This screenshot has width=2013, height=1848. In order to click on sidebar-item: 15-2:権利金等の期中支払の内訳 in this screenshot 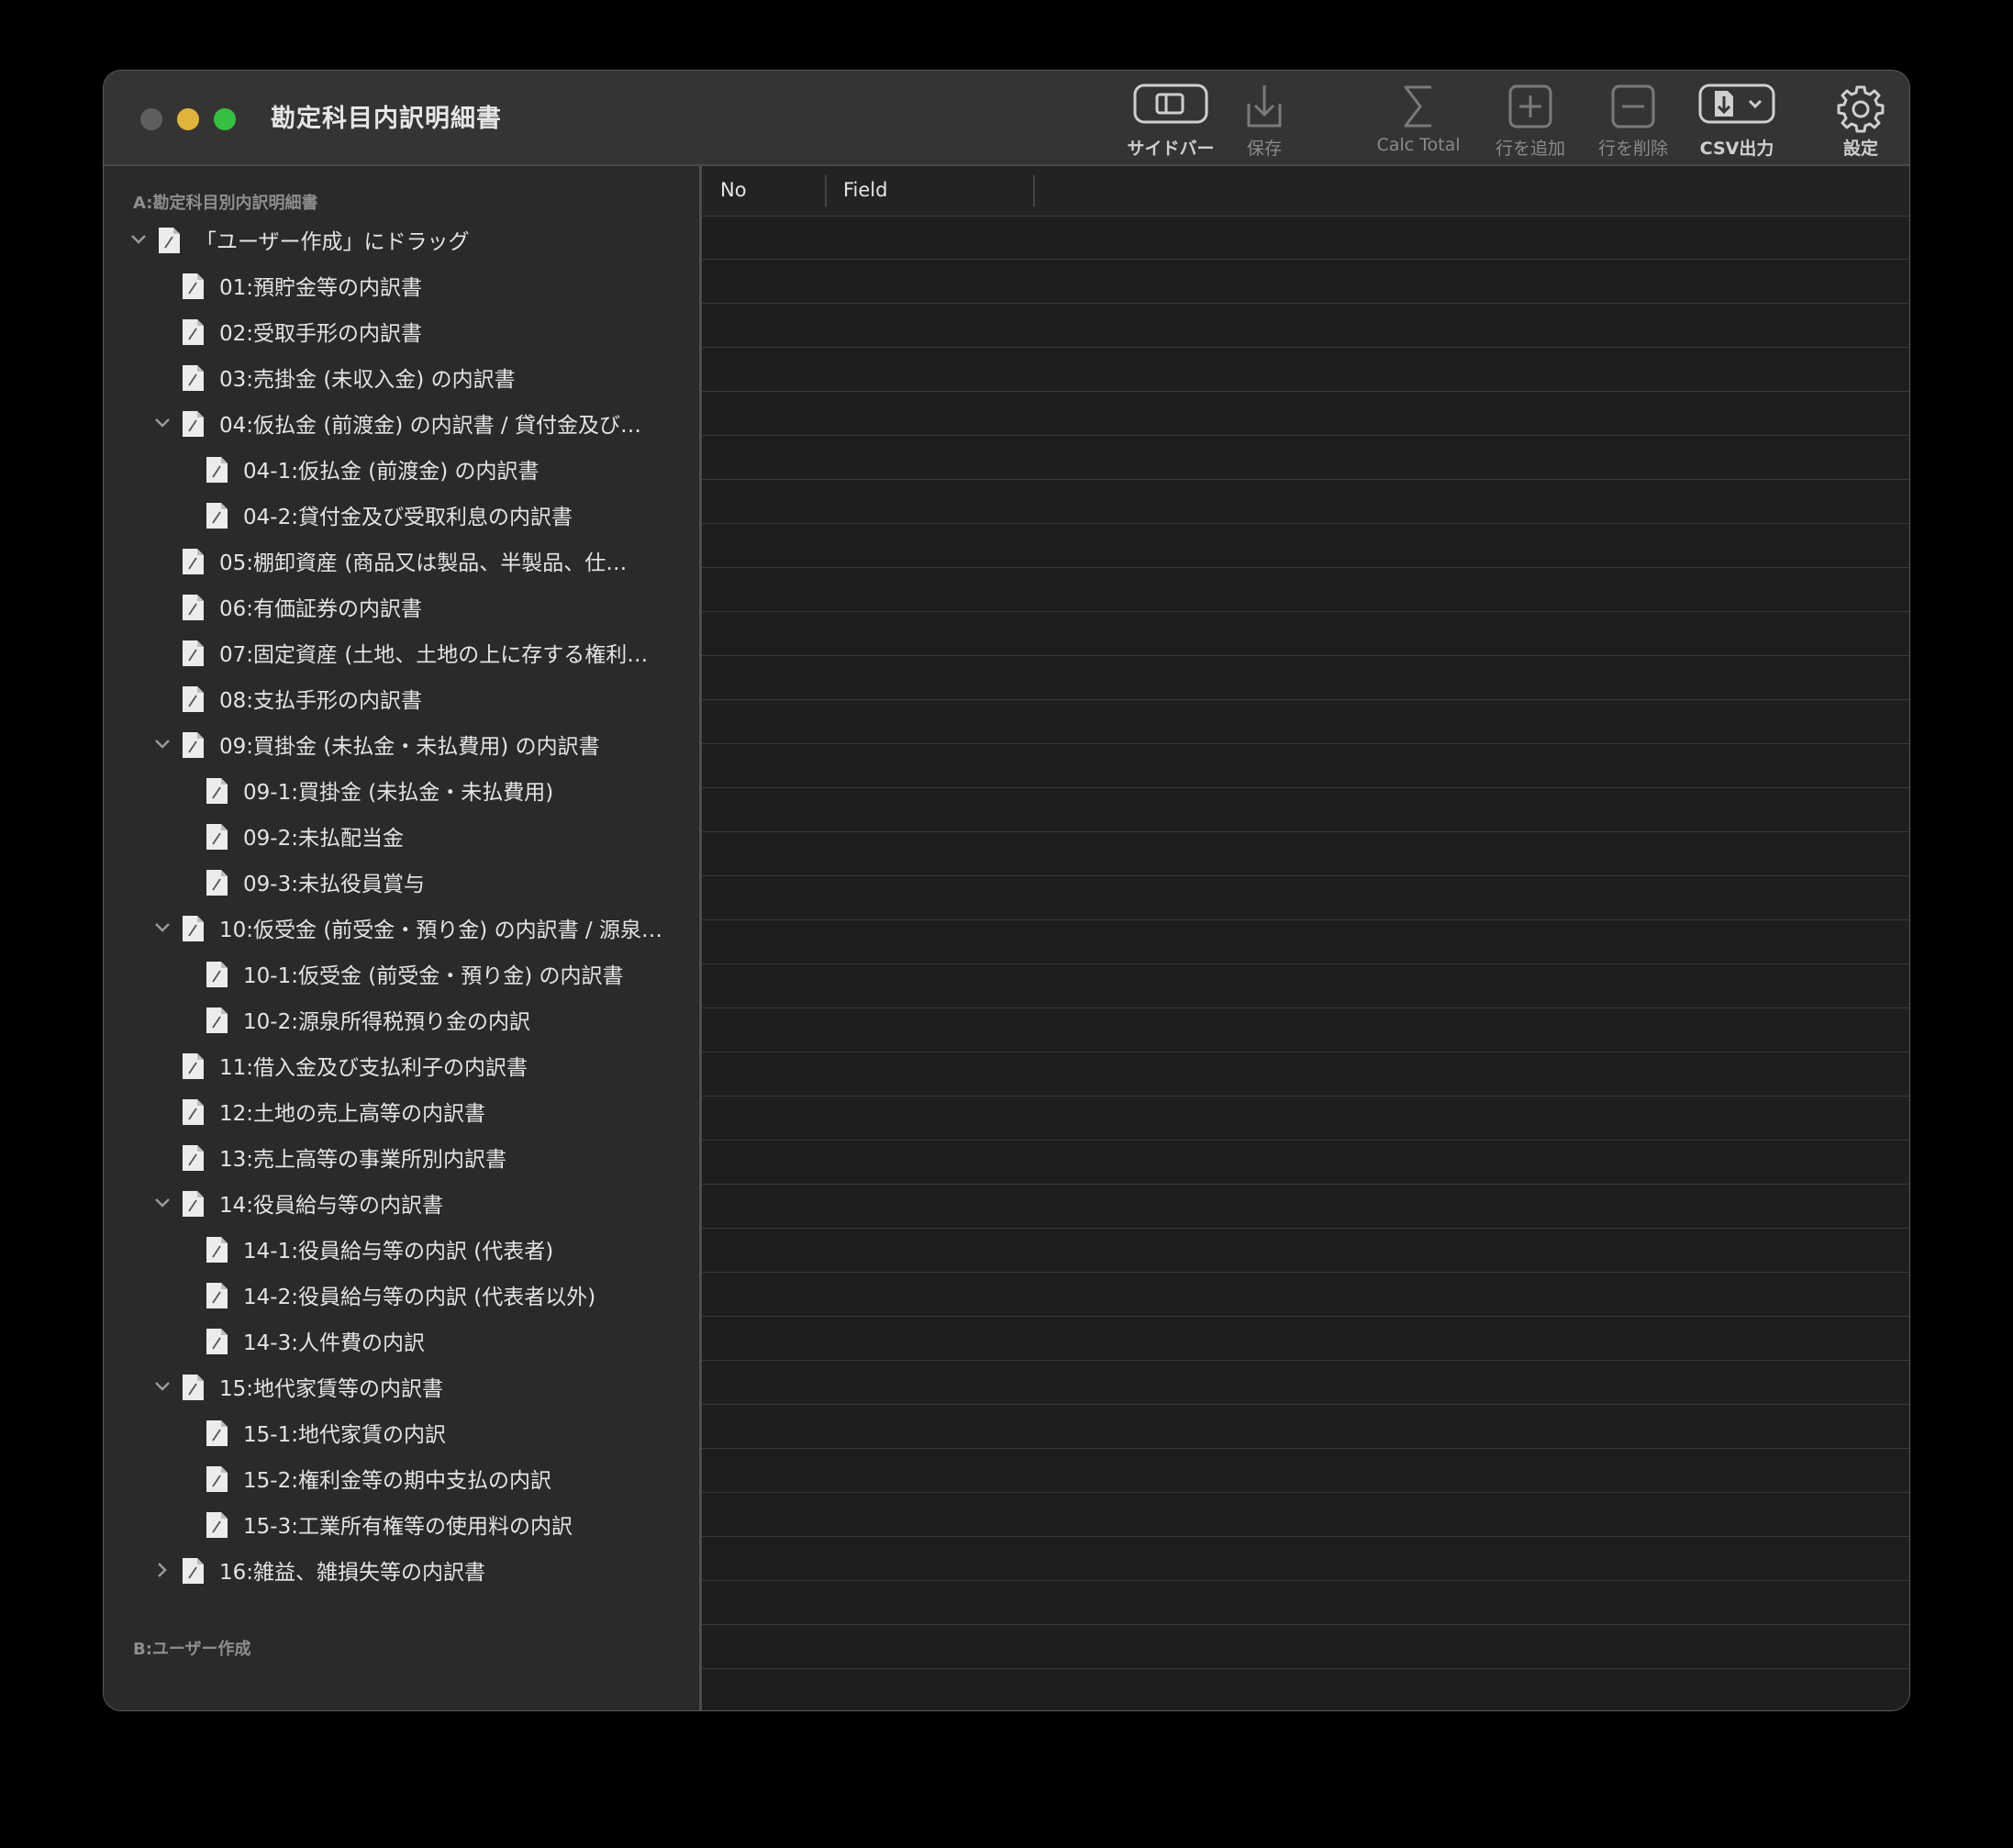, I will do `click(401, 1479)`.